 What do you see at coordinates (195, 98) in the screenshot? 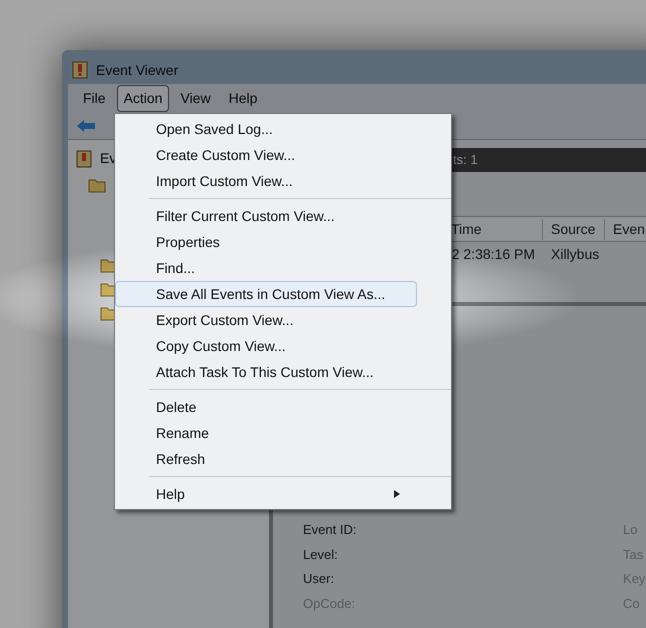
I see `menu-bar-item: View` at bounding box center [195, 98].